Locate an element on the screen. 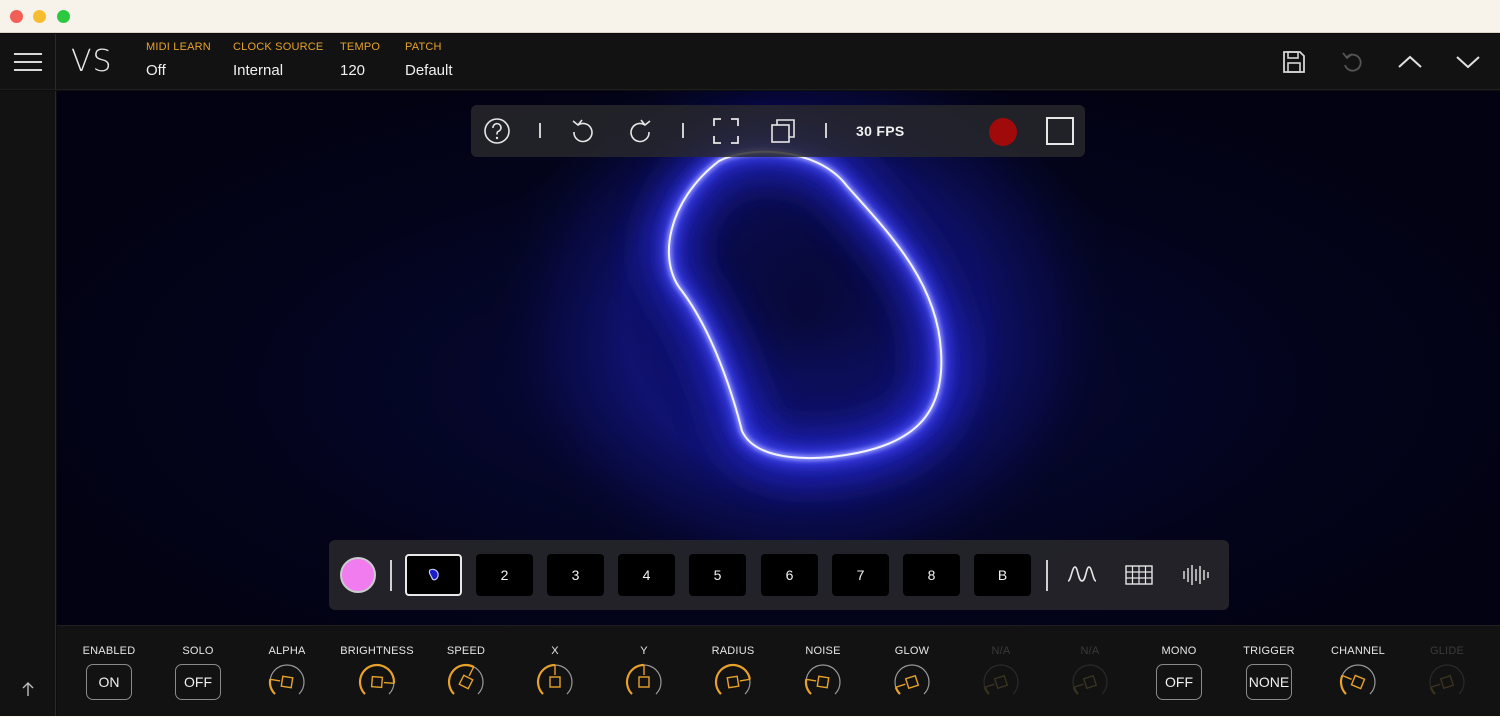 The width and height of the screenshot is (1500, 717). midi-learn-label: MIDI LEARN is located at coordinates (178, 47).